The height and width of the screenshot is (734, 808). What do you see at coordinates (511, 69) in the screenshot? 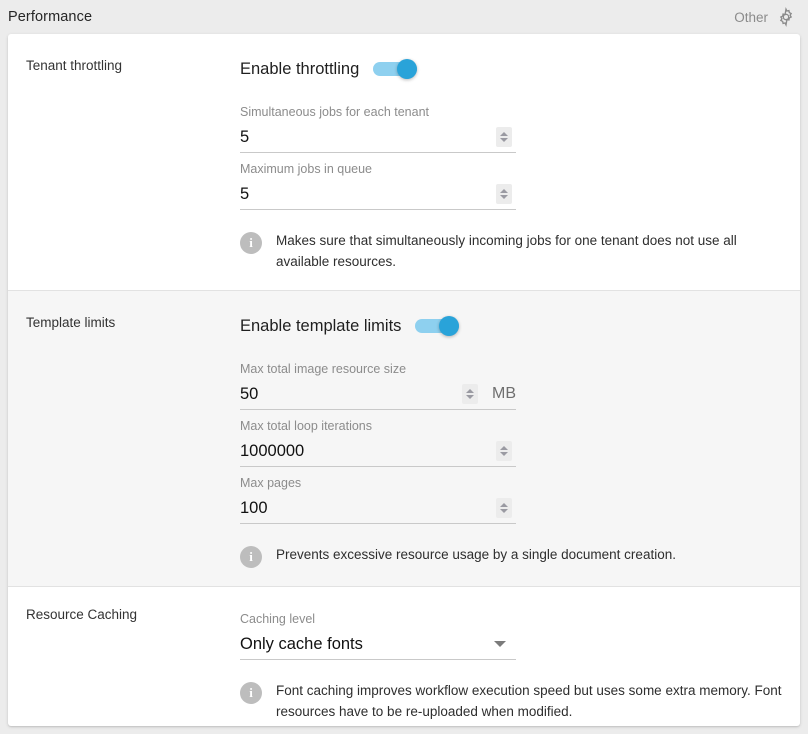
I see `enable-throttling-row: Enable throttling` at bounding box center [511, 69].